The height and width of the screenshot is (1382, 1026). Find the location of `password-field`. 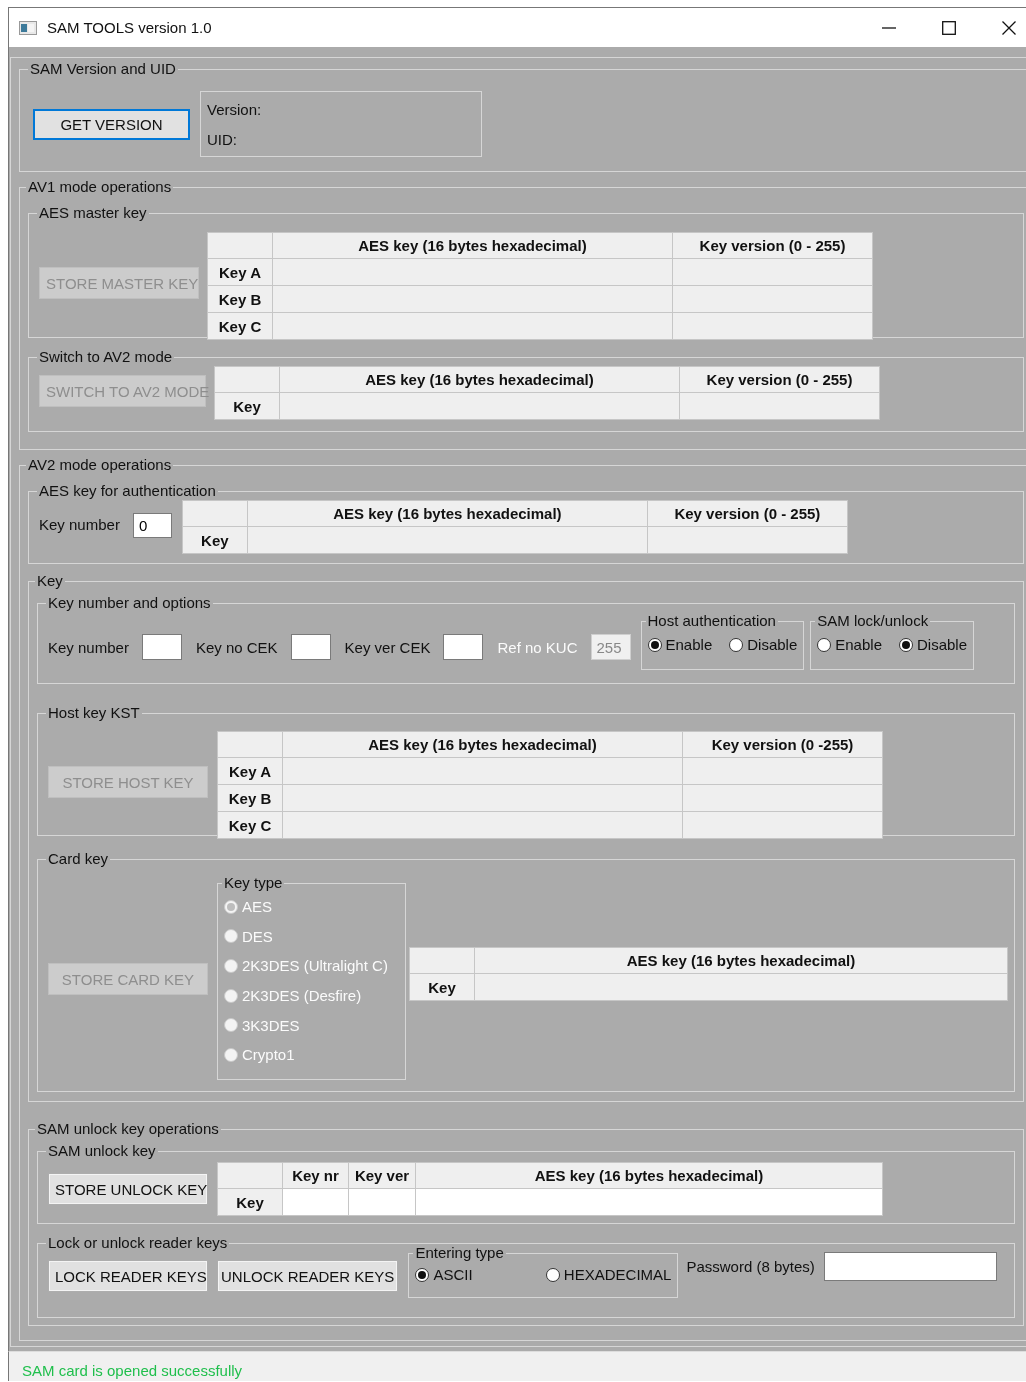

password-field is located at coordinates (910, 1266).